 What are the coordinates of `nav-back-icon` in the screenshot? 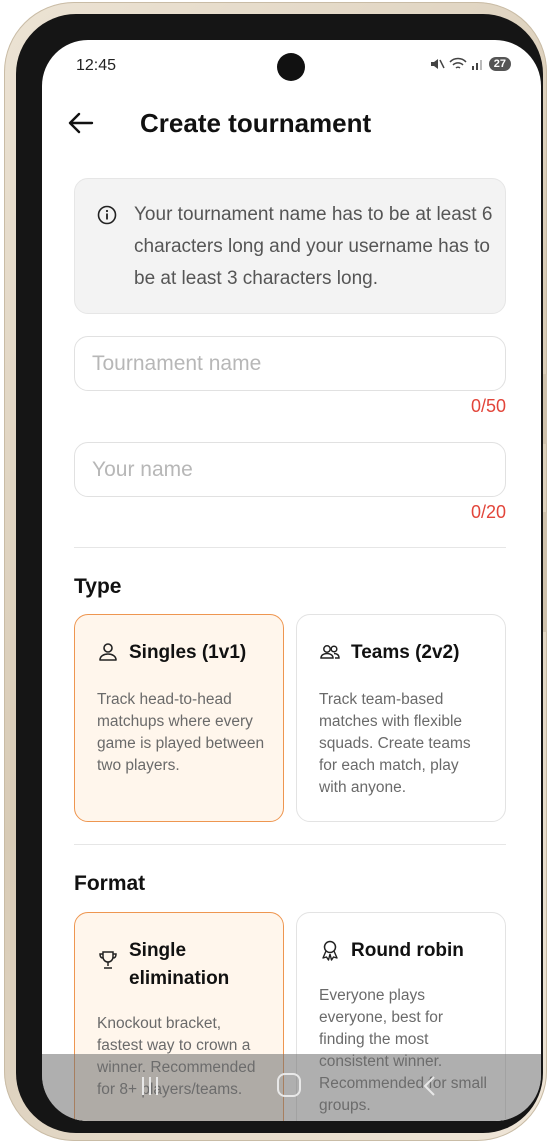 It's located at (430, 1086).